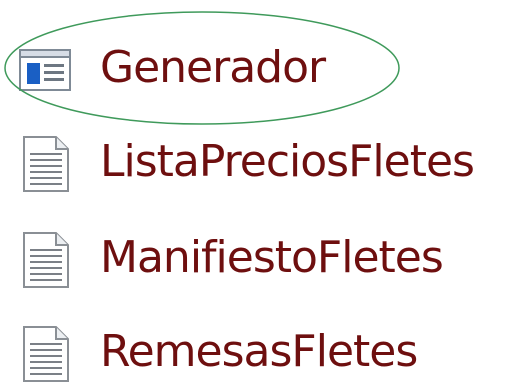  I want to click on file-name-label: ManifiestoFletes, so click(272, 257).